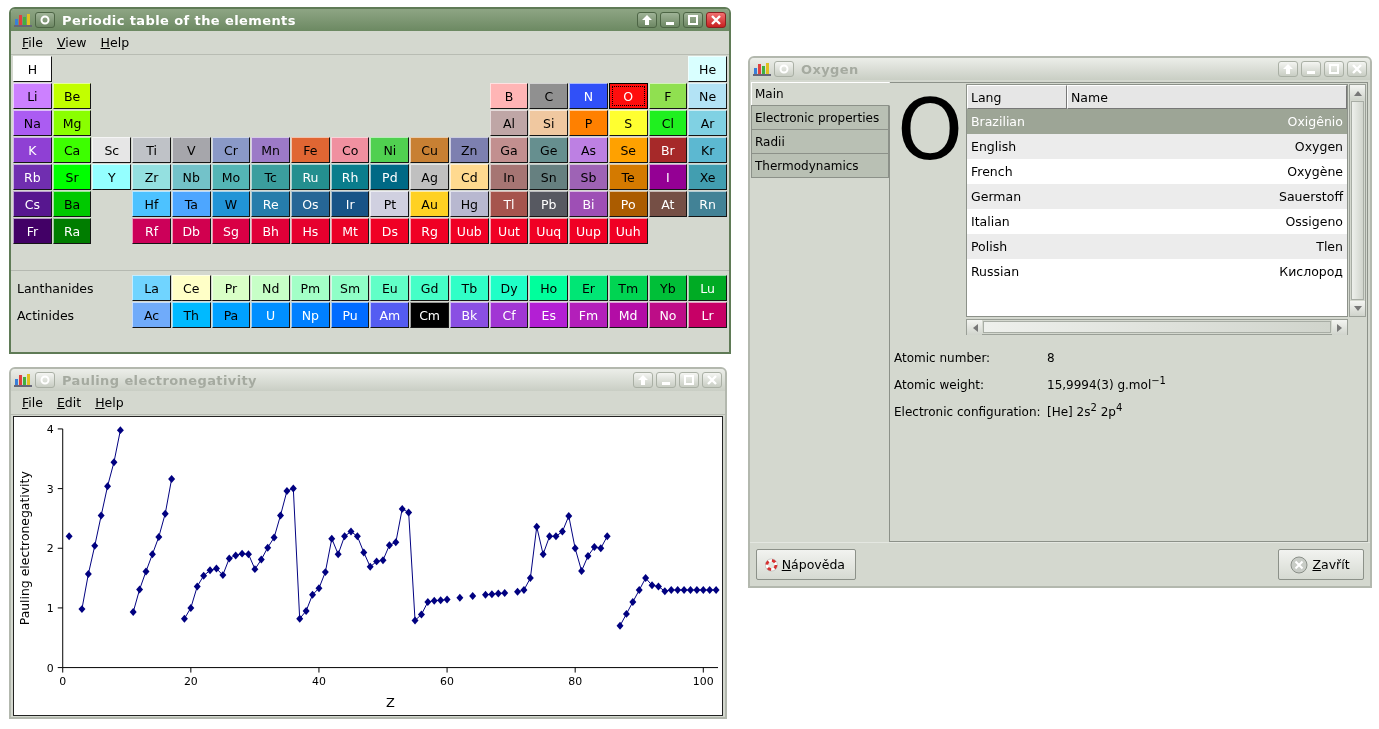  What do you see at coordinates (549, 123) in the screenshot?
I see `element-tile: Si` at bounding box center [549, 123].